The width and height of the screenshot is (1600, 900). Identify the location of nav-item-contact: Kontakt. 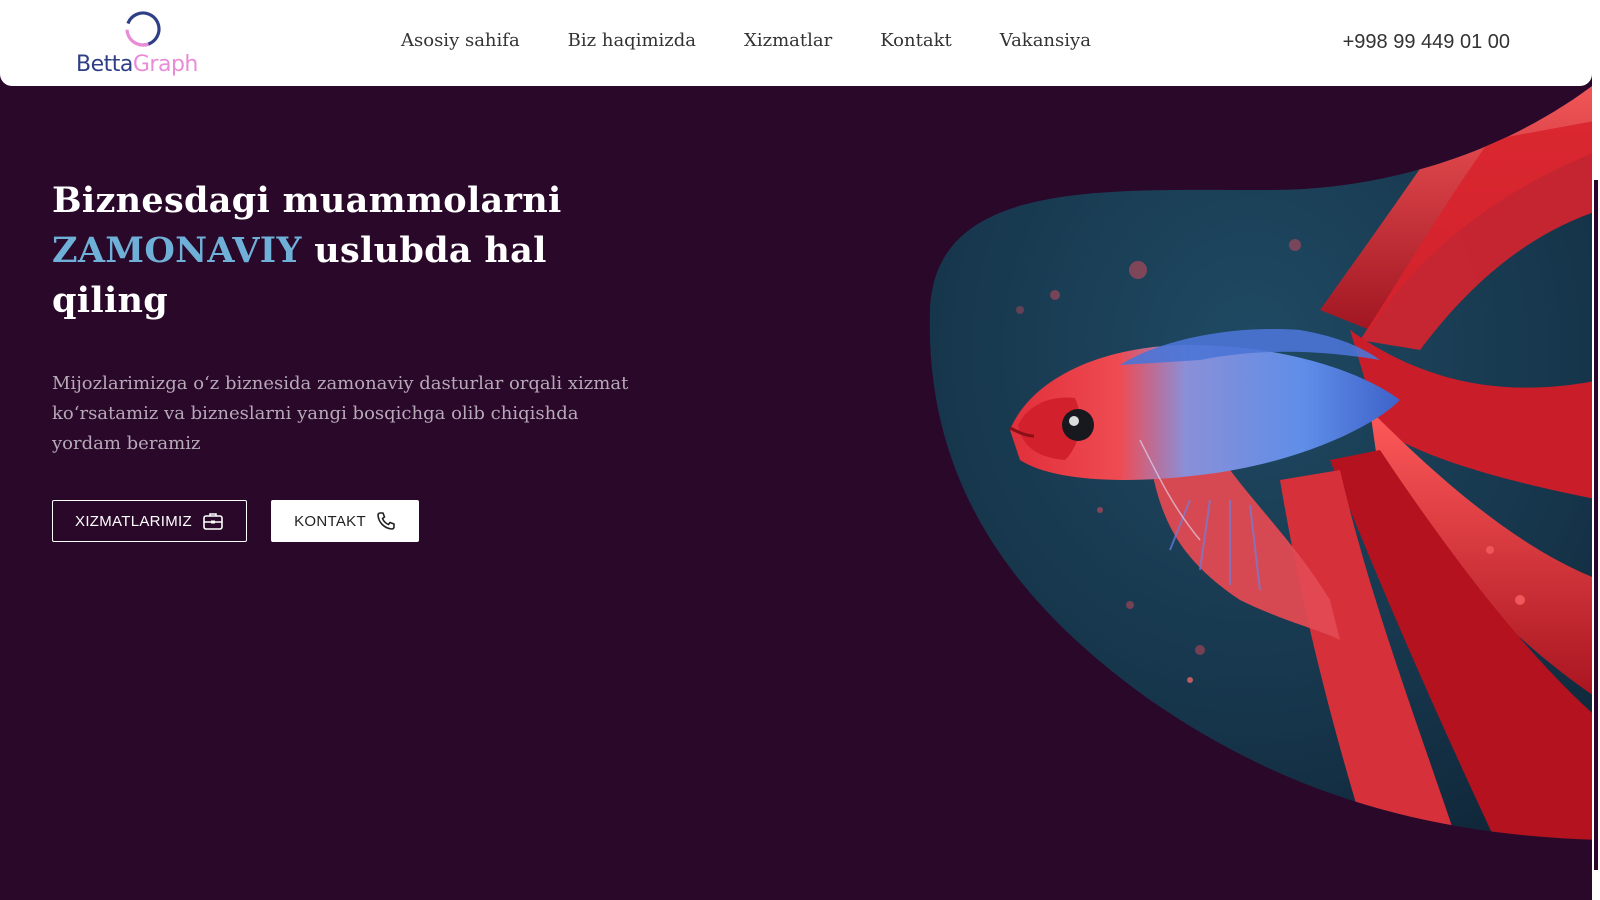
(916, 40).